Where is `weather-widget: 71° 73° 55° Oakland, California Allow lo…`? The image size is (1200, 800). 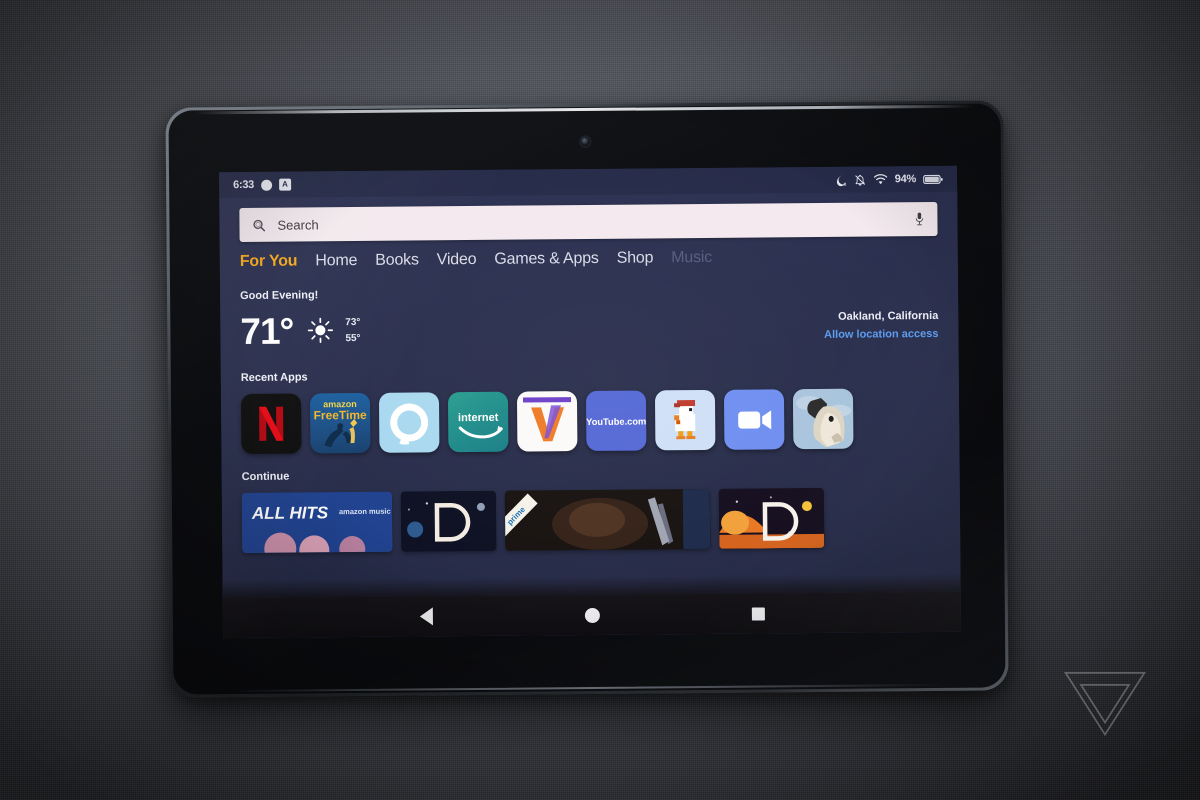 weather-widget: 71° 73° 55° Oakland, California Allow lo… is located at coordinates (589, 328).